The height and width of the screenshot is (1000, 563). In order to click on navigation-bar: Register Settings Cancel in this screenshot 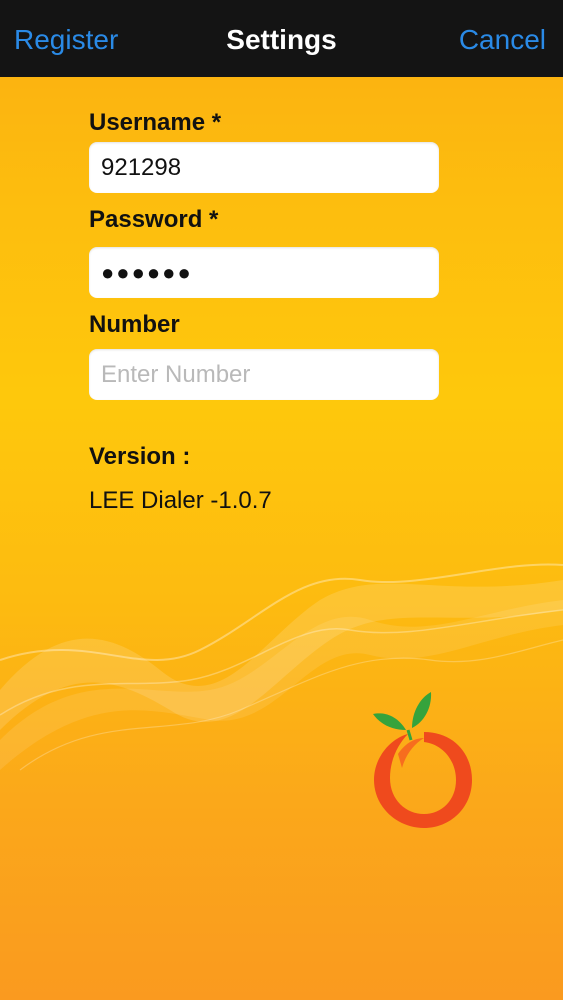, I will do `click(281, 38)`.